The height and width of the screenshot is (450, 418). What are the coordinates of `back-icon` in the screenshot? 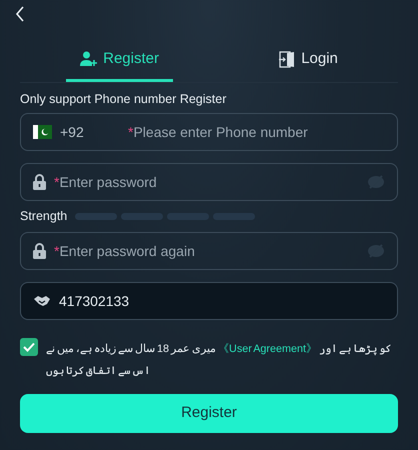 It's located at (20, 14).